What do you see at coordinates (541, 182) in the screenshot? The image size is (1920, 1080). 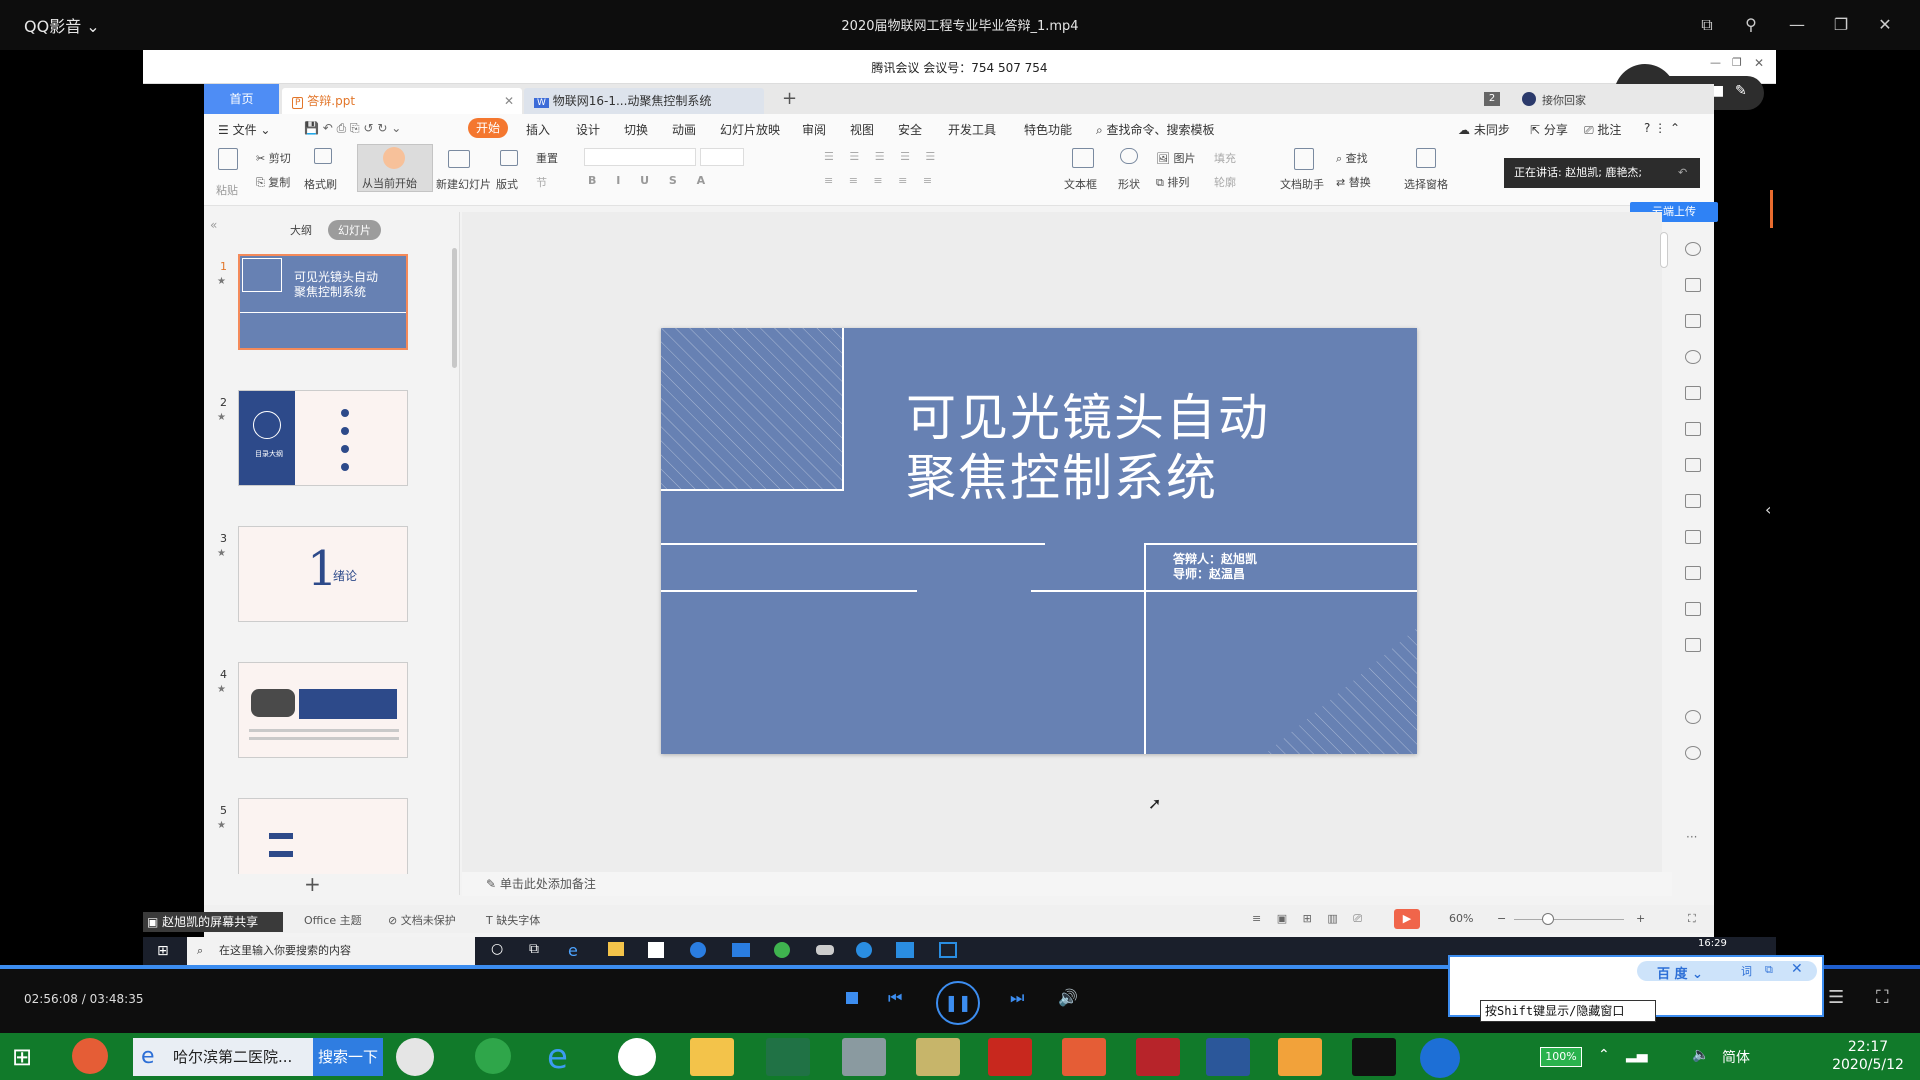 I see `section-button: 节` at bounding box center [541, 182].